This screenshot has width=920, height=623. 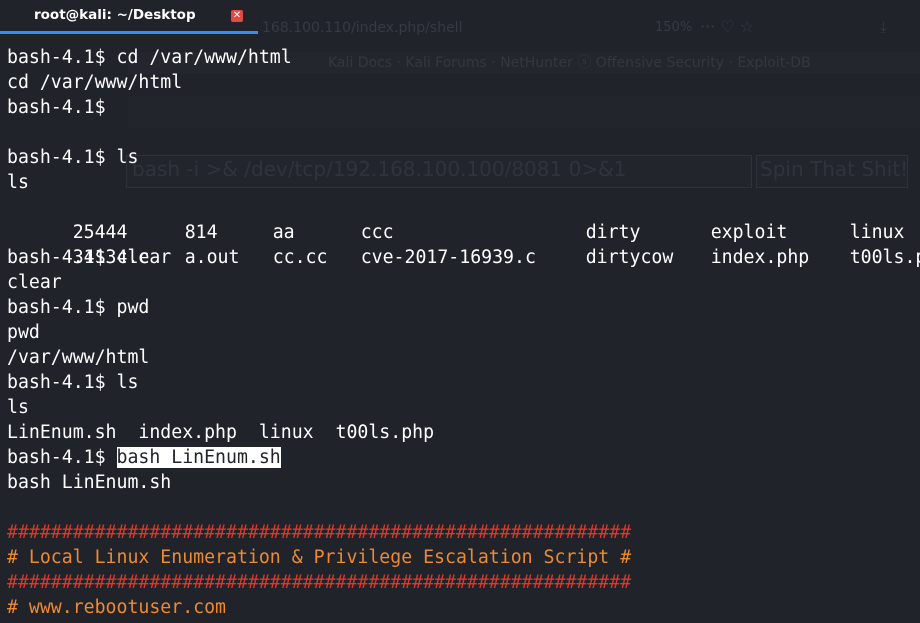 I want to click on ls-row: 25444 814 aa ccc dirty exploit linux, so click(x=462, y=219).